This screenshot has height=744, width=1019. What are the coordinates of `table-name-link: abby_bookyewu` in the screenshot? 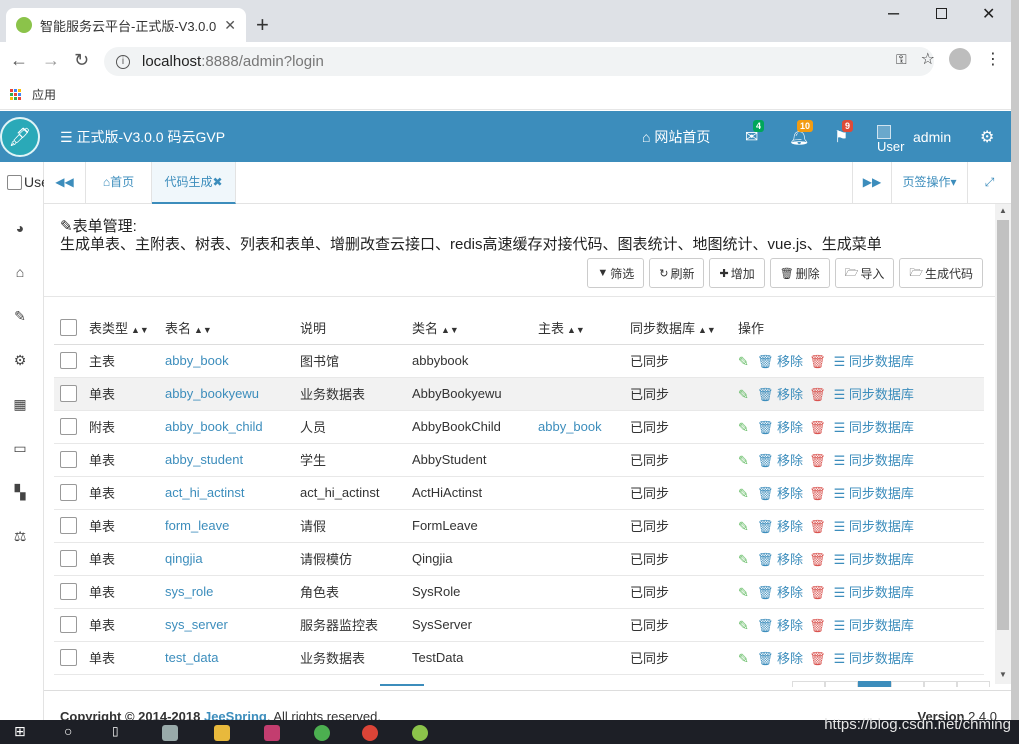 It's located at (212, 393).